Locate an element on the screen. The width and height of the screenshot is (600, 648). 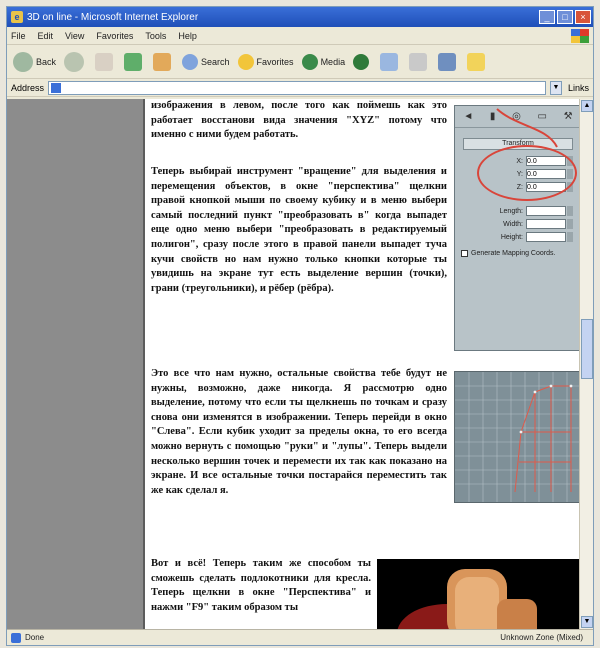
vertical-scrollbar: ▲ ▼ is located at coordinates (586, 364).